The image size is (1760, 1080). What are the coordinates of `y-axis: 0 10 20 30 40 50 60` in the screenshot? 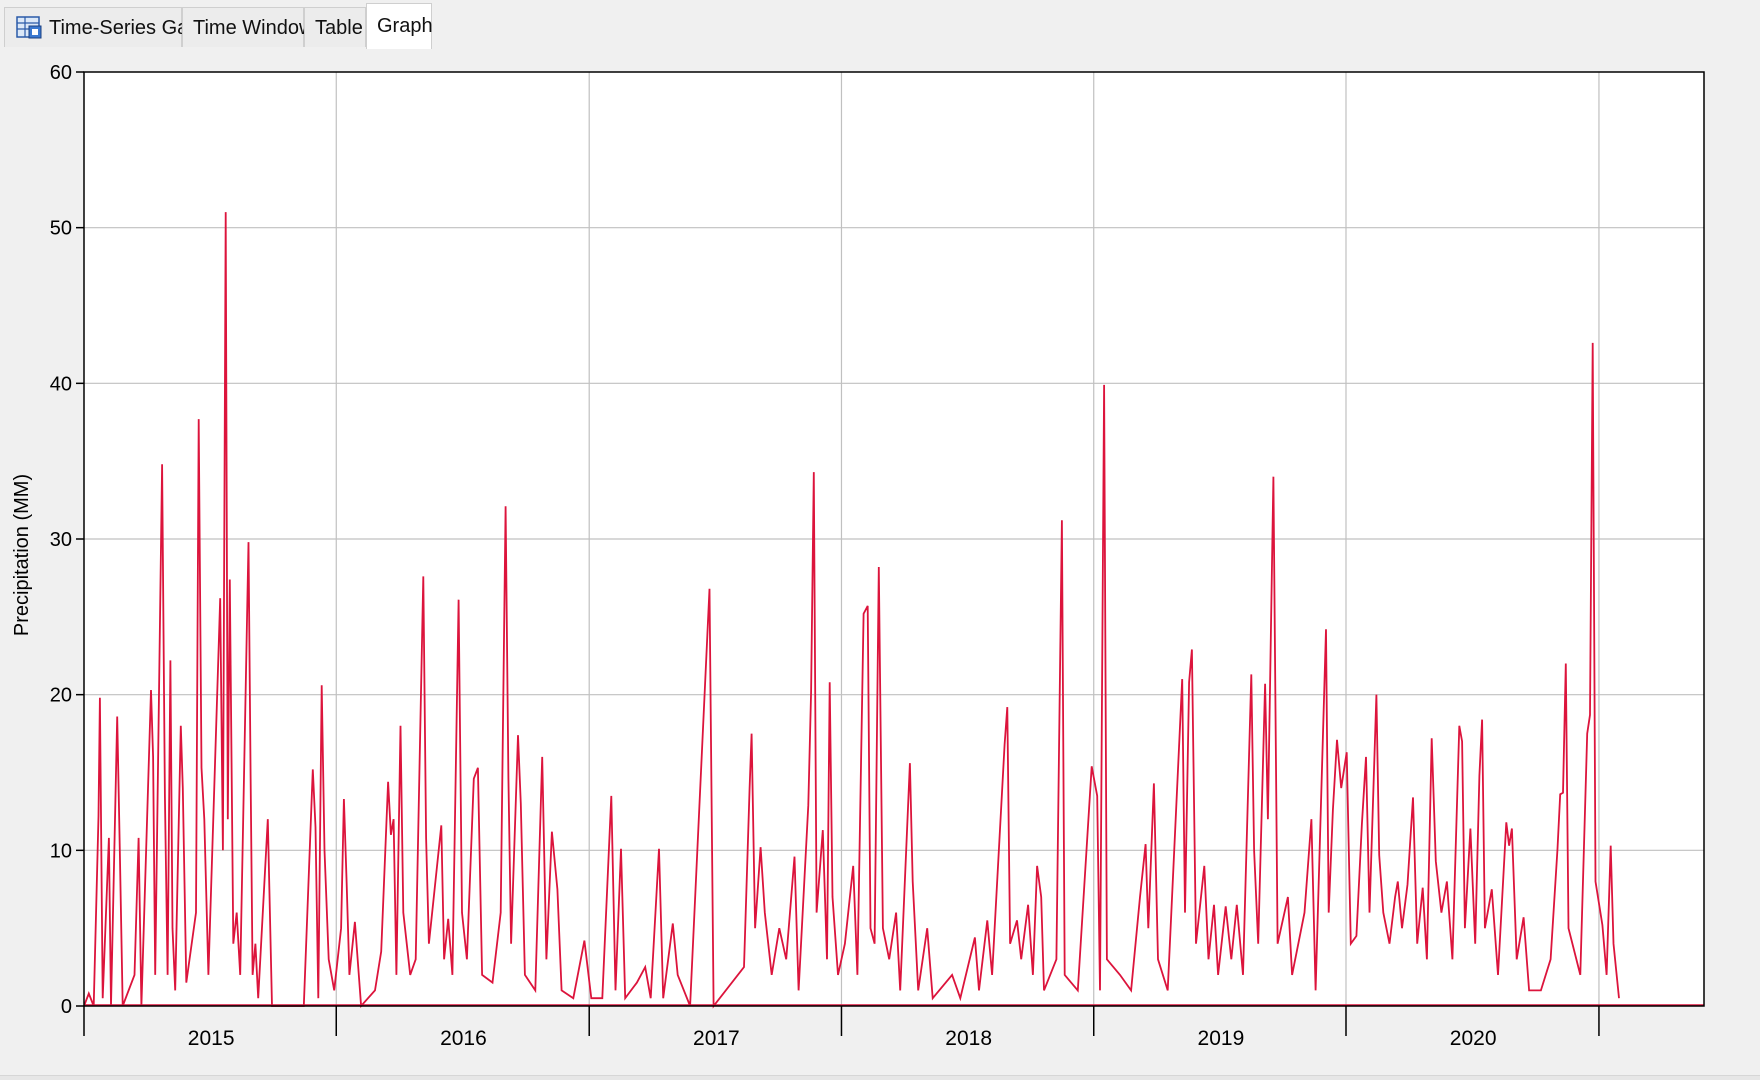 It's located at (67, 540).